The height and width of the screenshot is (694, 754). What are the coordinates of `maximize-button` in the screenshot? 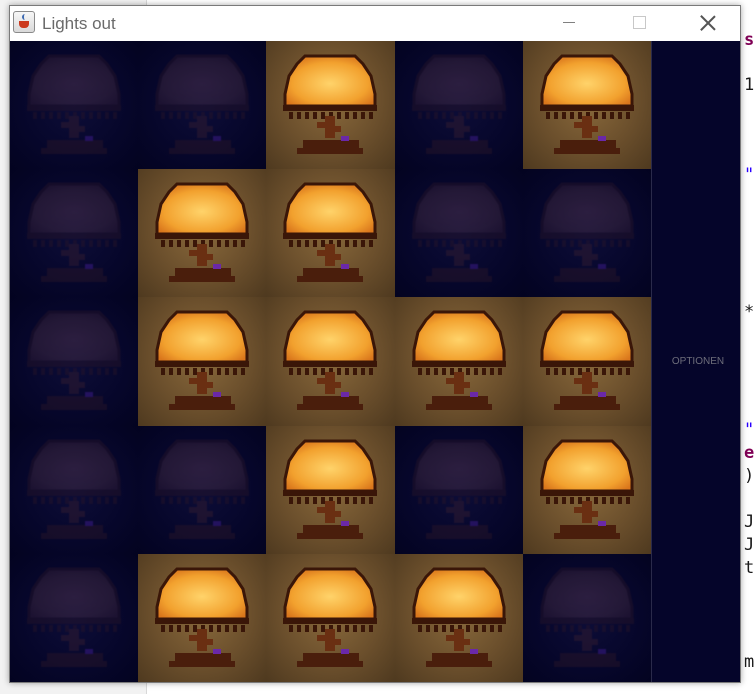 It's located at (639, 22).